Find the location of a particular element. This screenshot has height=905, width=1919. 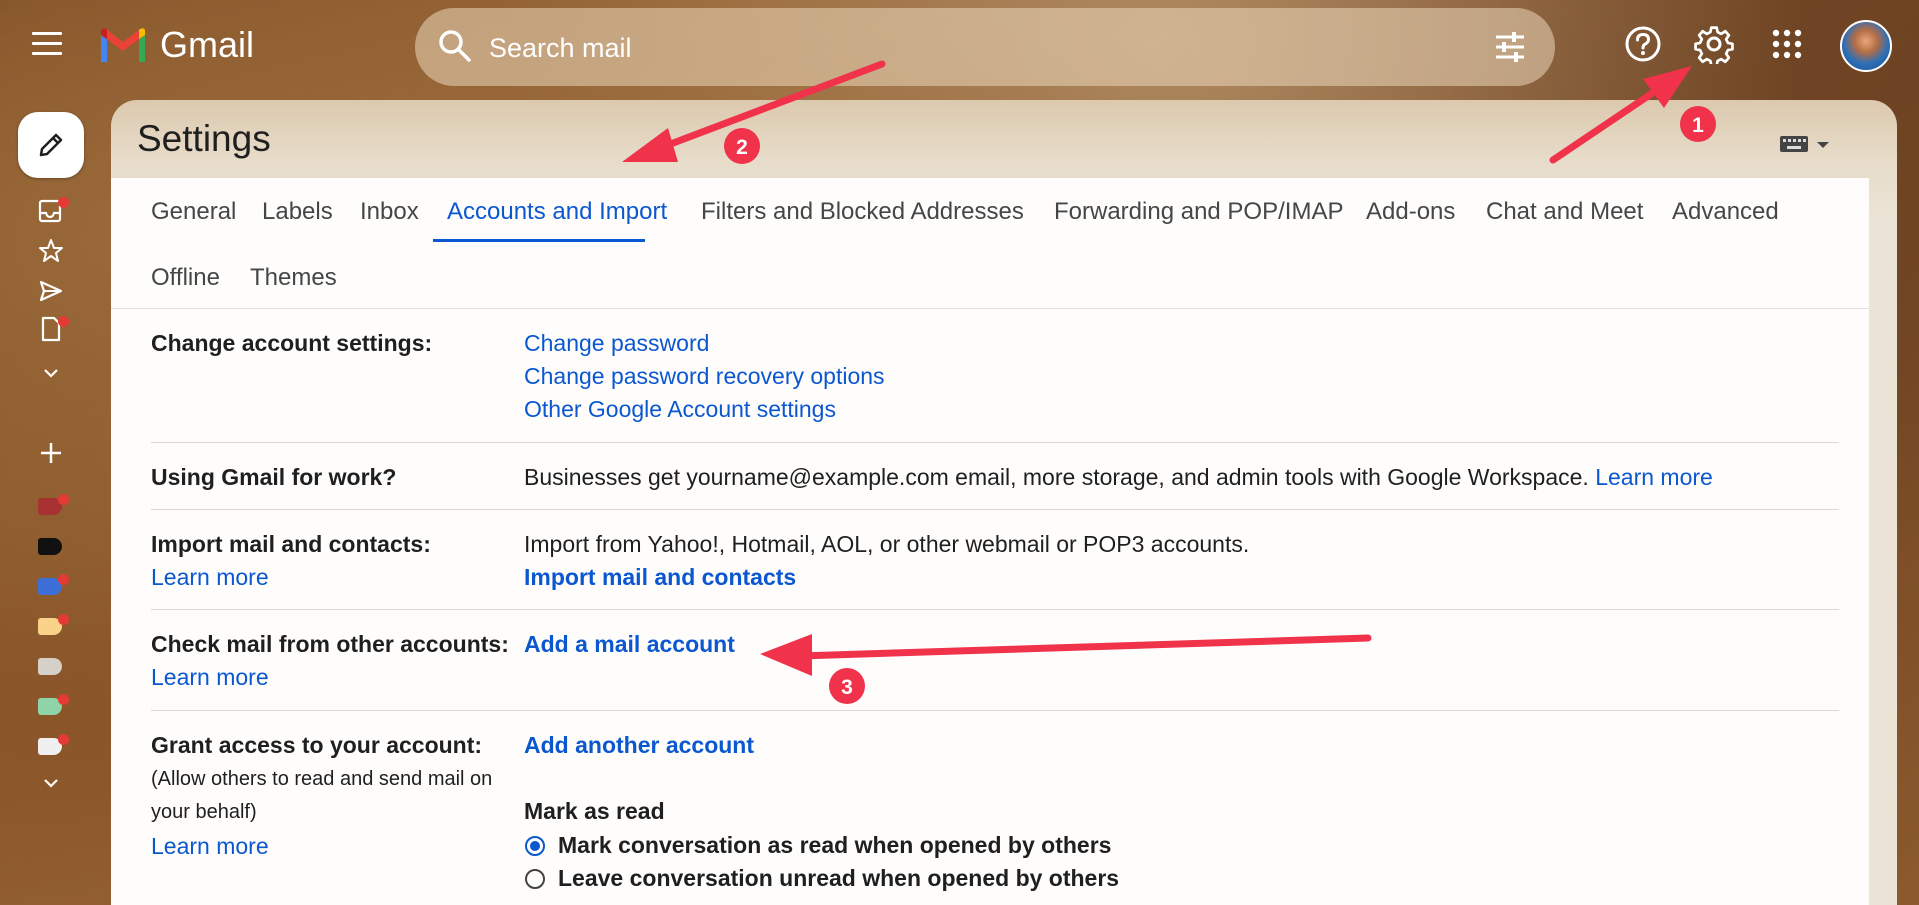

top-bar: Gmail is located at coordinates (959, 46).